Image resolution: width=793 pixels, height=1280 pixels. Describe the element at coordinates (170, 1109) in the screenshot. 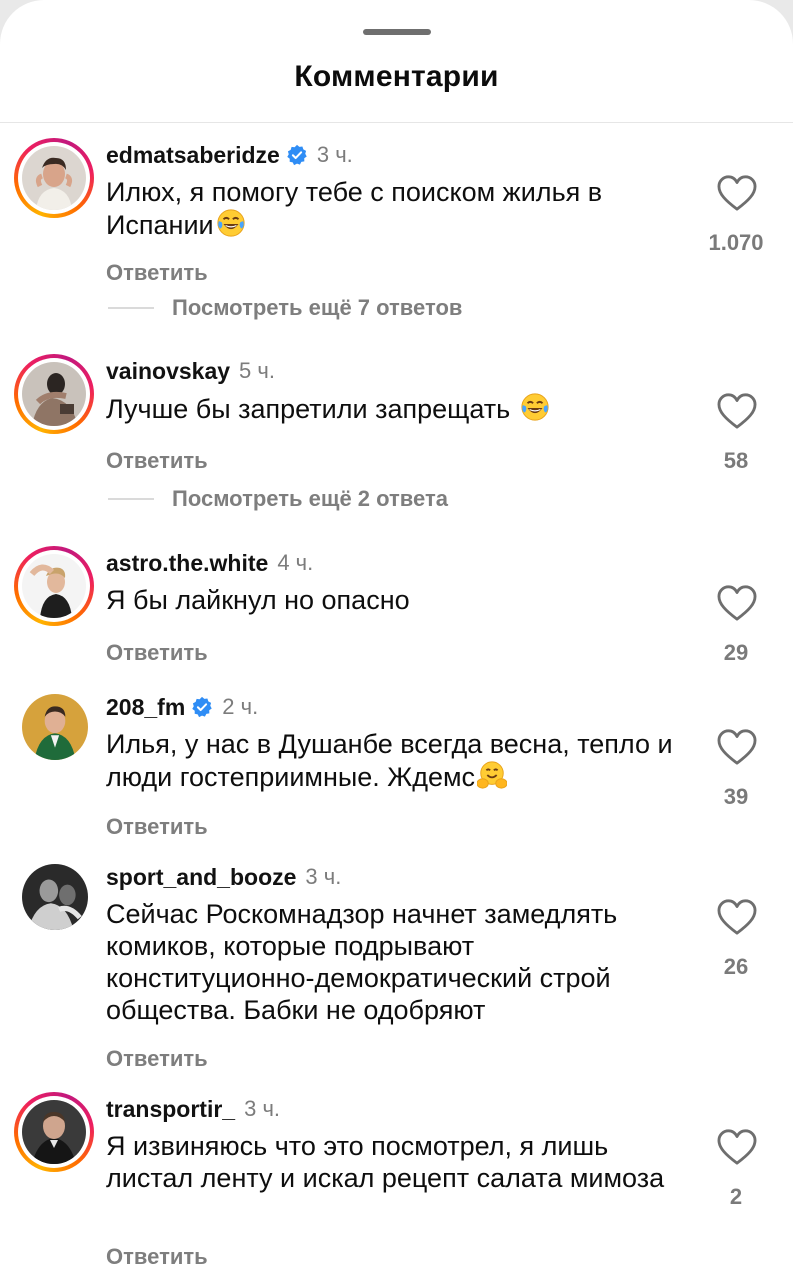

I see `username: transportir_` at that location.